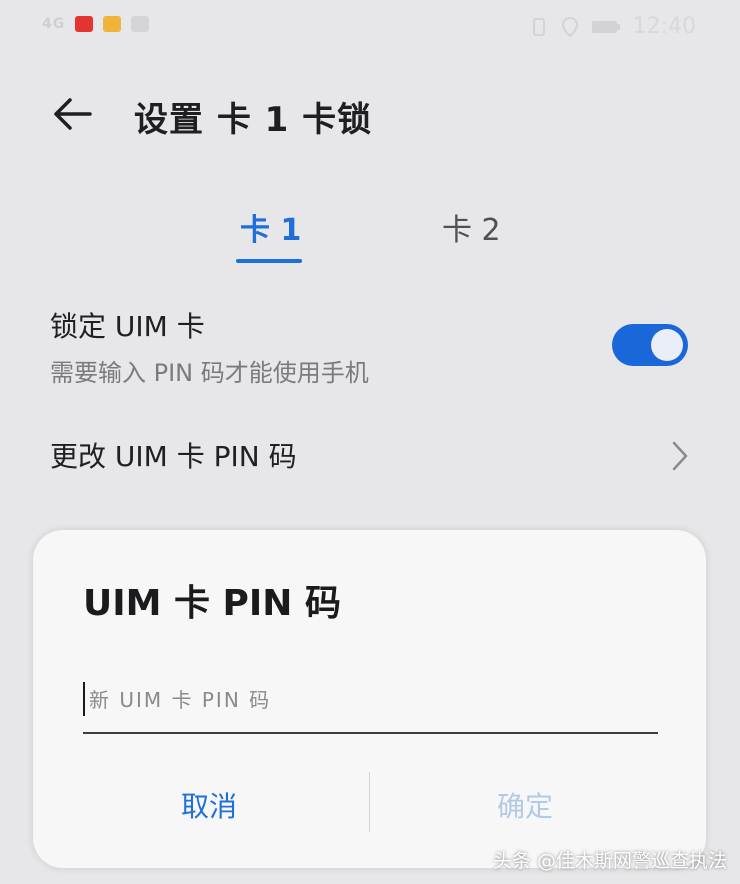 This screenshot has height=884, width=740. Describe the element at coordinates (112, 24) in the screenshot. I see `app-notification-icon` at that location.